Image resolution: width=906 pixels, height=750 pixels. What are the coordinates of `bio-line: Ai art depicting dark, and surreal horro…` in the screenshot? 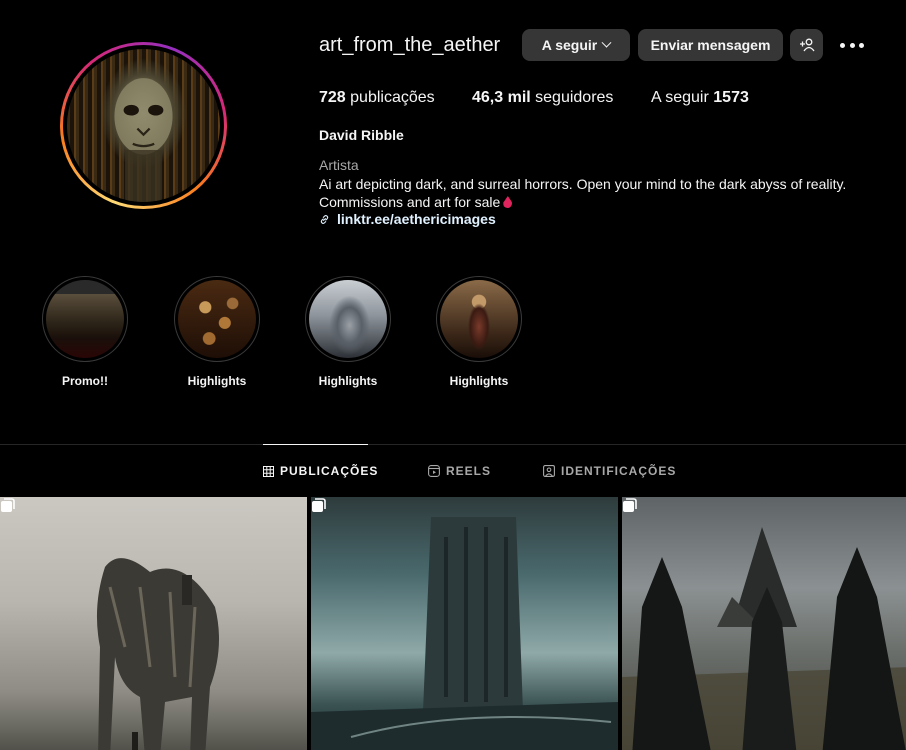 It's located at (583, 184).